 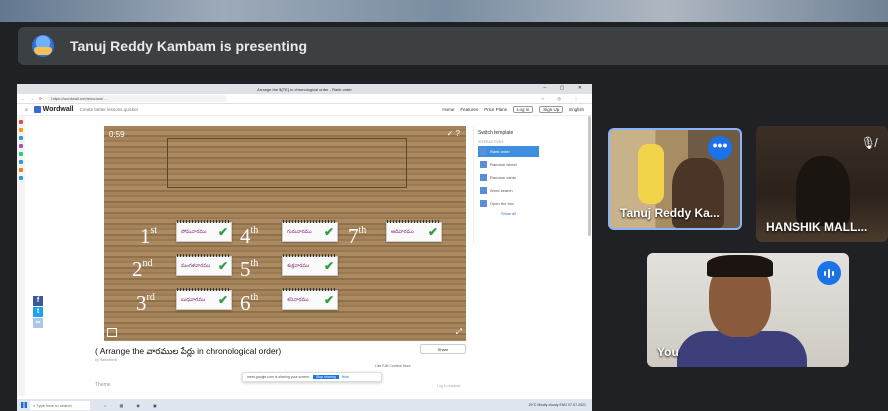 I want to click on activity-byline: by Ramrededi, so click(x=106, y=360).